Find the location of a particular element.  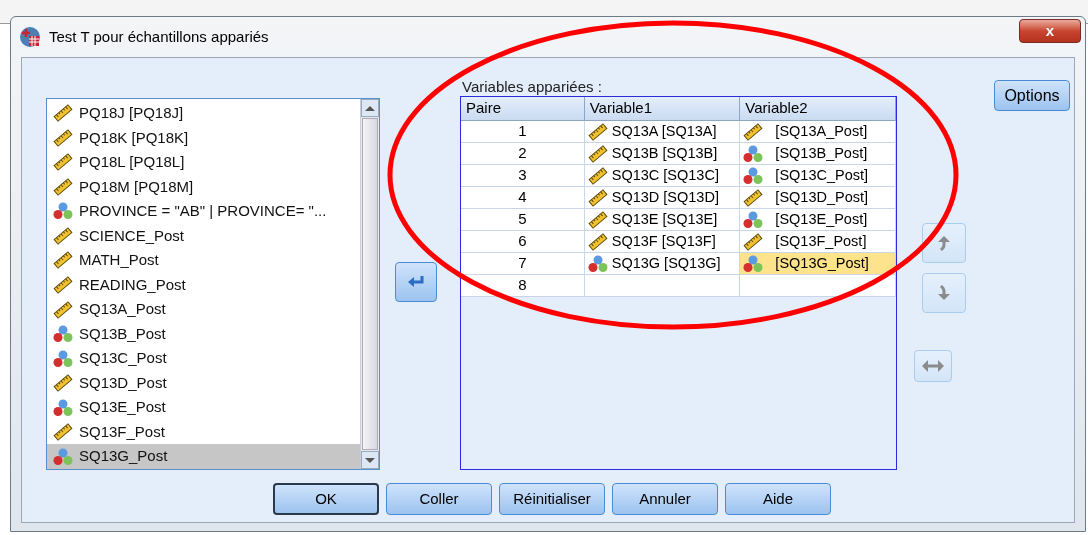

variable-cell: [SQ13G_Post] is located at coordinates (818, 264).